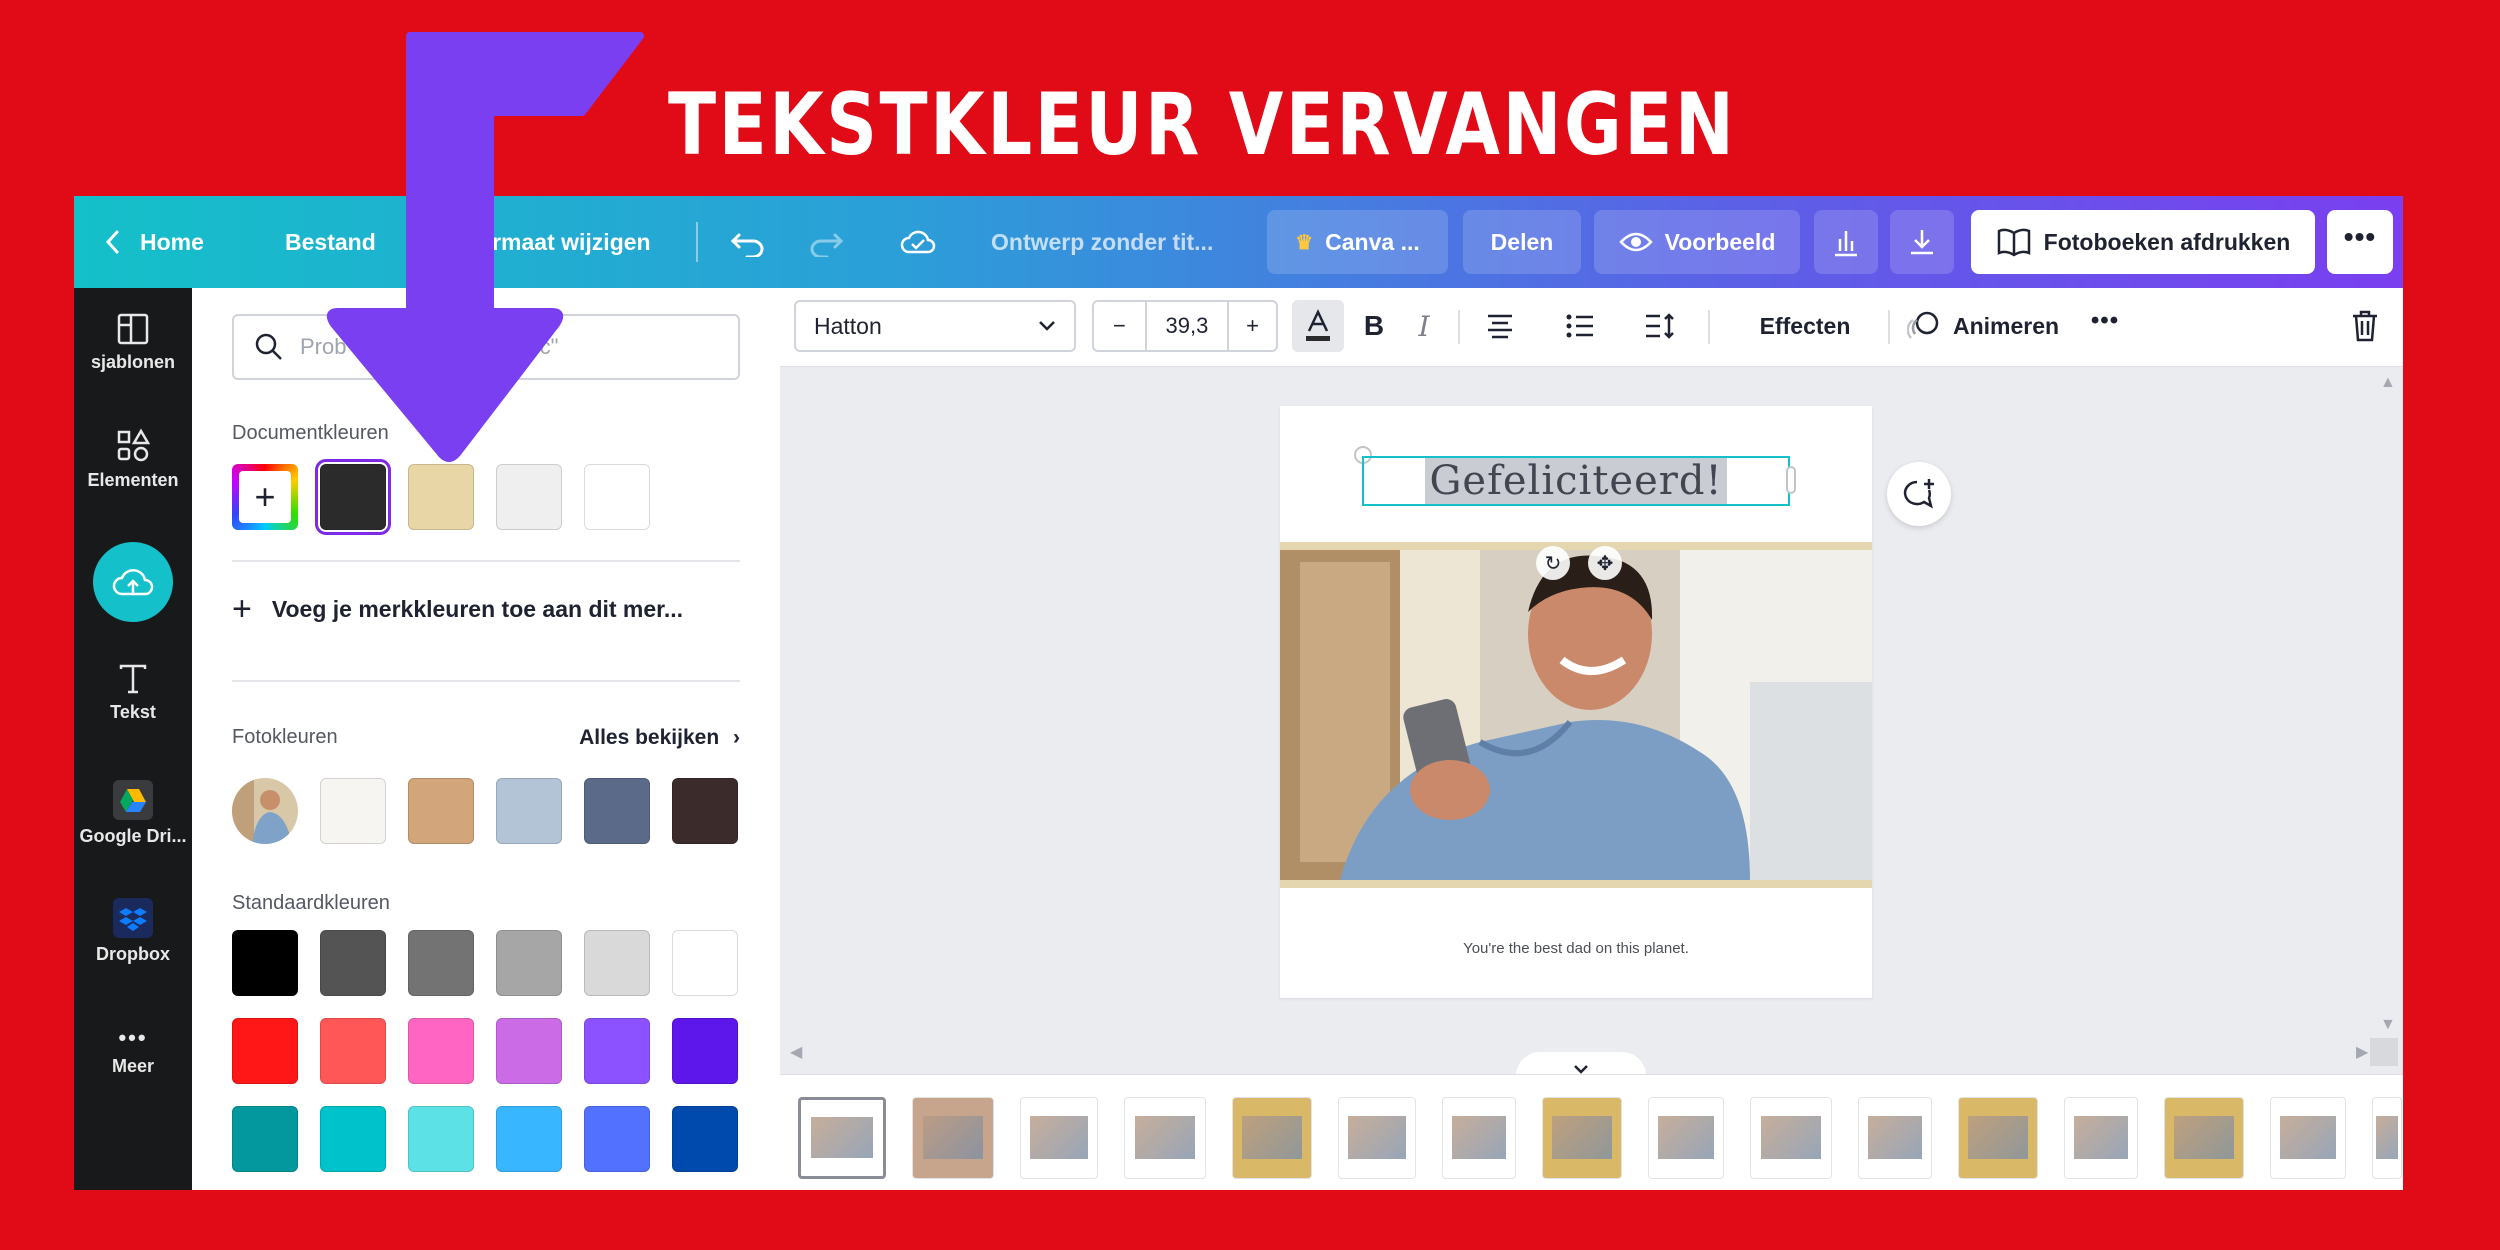 The height and width of the screenshot is (1250, 2500). Describe the element at coordinates (1660, 326) in the screenshot. I see `spacing-button` at that location.